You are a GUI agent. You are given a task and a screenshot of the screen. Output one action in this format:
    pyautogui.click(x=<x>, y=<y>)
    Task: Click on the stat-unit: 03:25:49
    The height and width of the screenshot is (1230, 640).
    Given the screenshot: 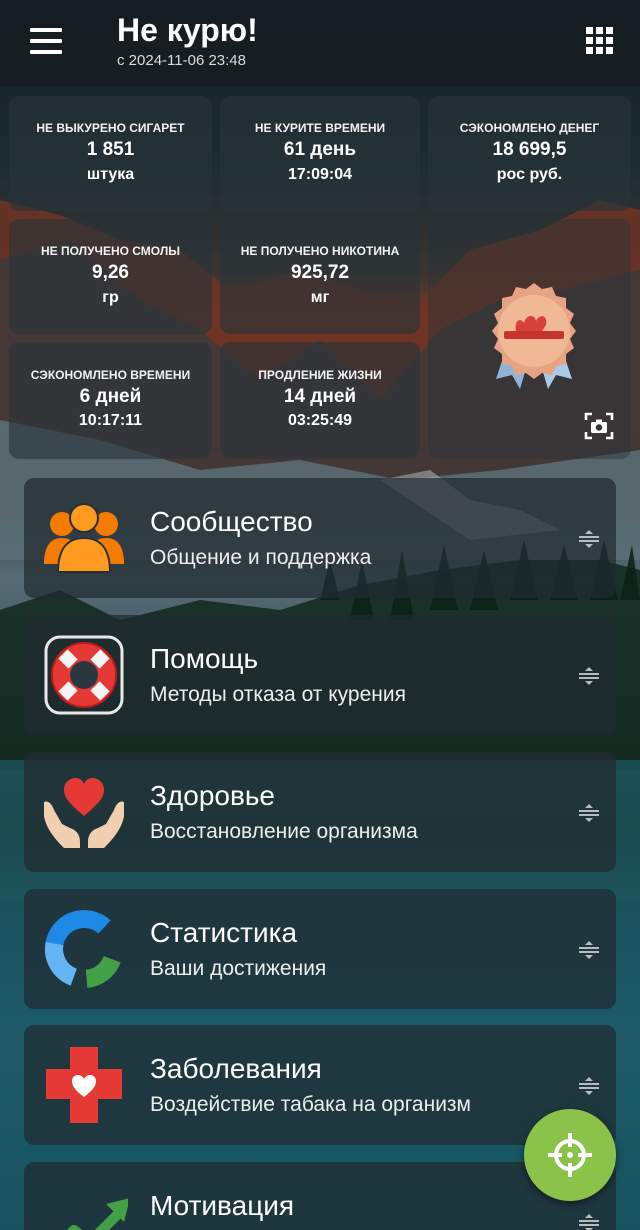 What is the action you would take?
    pyautogui.click(x=320, y=420)
    